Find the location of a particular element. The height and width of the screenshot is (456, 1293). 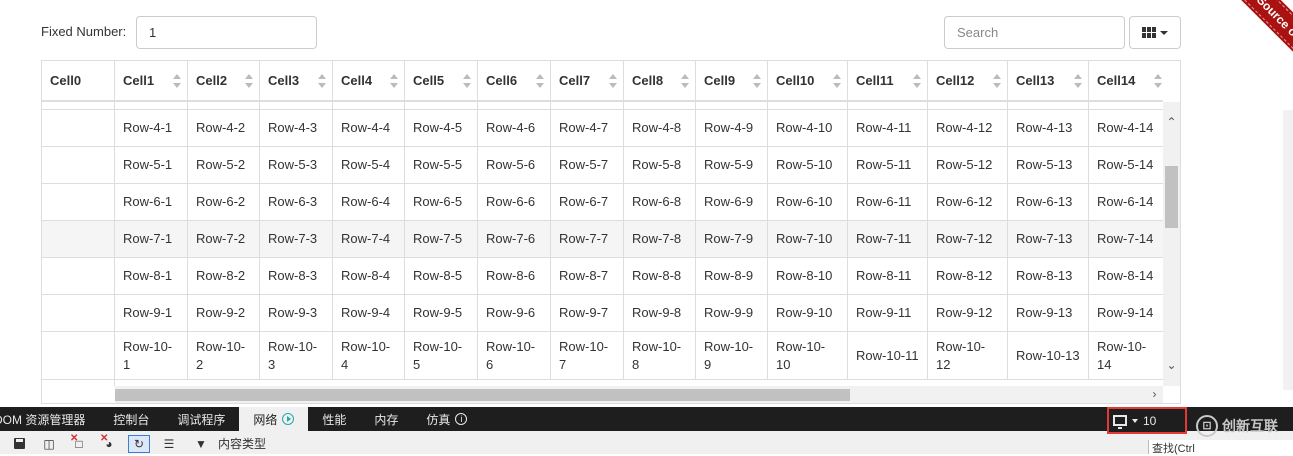

column-header-cell6: Cell6 is located at coordinates (514, 80).